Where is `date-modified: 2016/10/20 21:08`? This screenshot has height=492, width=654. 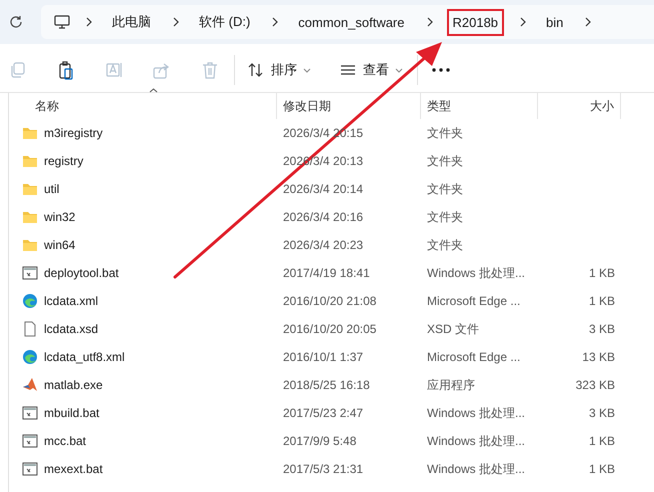 date-modified: 2016/10/20 21:08 is located at coordinates (329, 301).